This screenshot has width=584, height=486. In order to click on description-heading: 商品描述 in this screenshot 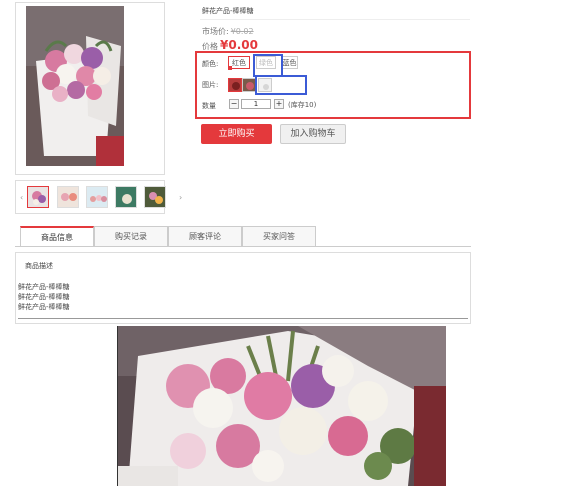, I will do `click(39, 266)`.